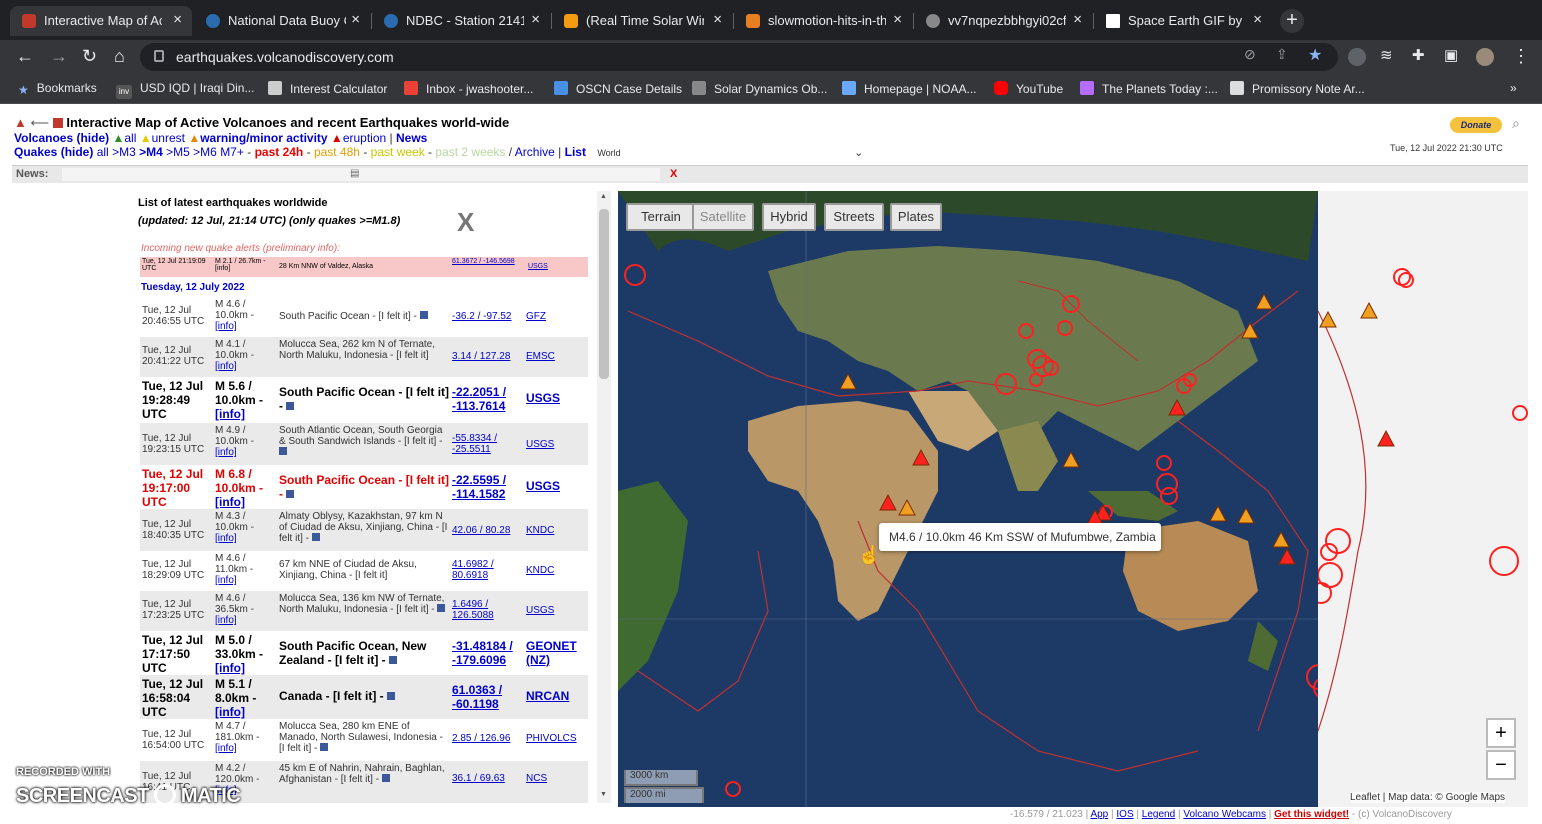 The width and height of the screenshot is (1542, 824). What do you see at coordinates (1516, 123) in the screenshot?
I see `zoom-search-icon: ⌕` at bounding box center [1516, 123].